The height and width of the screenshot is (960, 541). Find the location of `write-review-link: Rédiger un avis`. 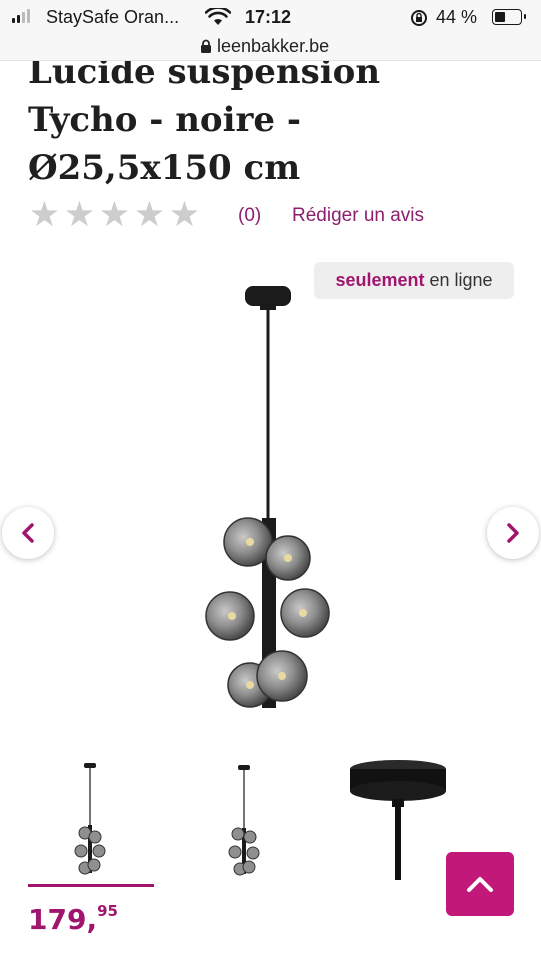

write-review-link: Rédiger un avis is located at coordinates (358, 216).